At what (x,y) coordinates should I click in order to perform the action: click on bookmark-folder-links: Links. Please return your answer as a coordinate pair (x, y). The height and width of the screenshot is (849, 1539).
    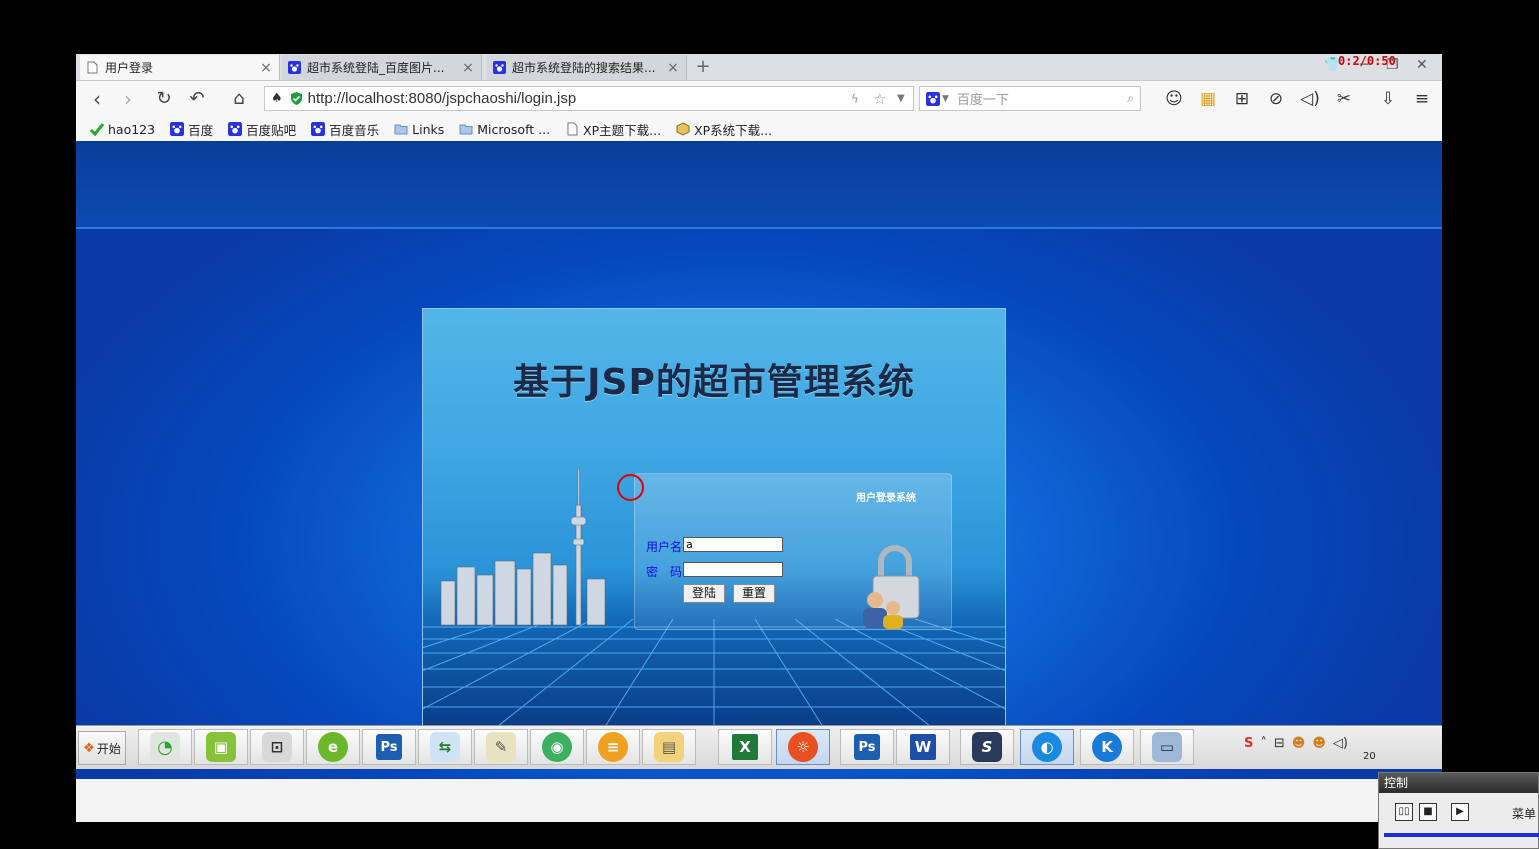
    Looking at the image, I should click on (419, 129).